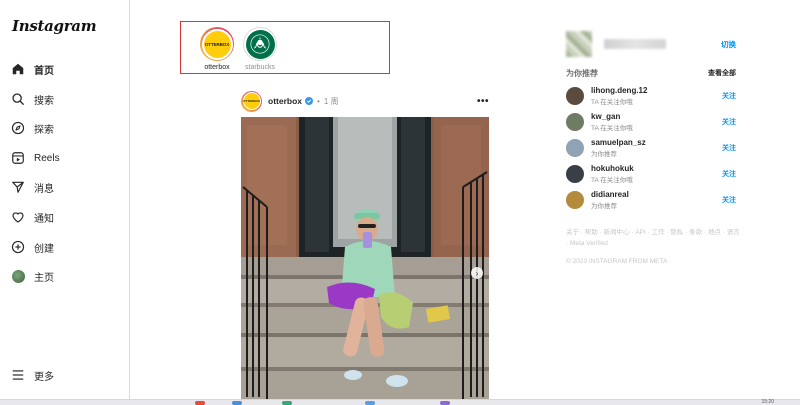 This screenshot has height=405, width=800. Describe the element at coordinates (582, 73) in the screenshot. I see `suggestions-title: 为你推荐` at that location.